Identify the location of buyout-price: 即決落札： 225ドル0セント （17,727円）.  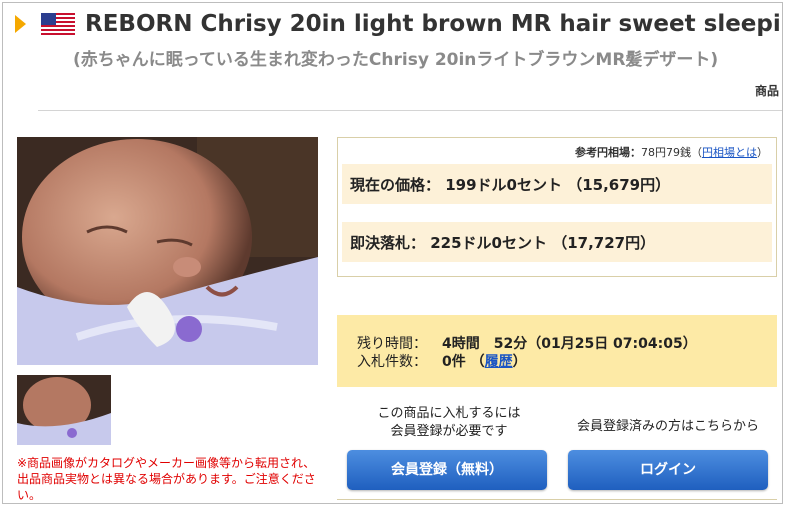
(503, 243).